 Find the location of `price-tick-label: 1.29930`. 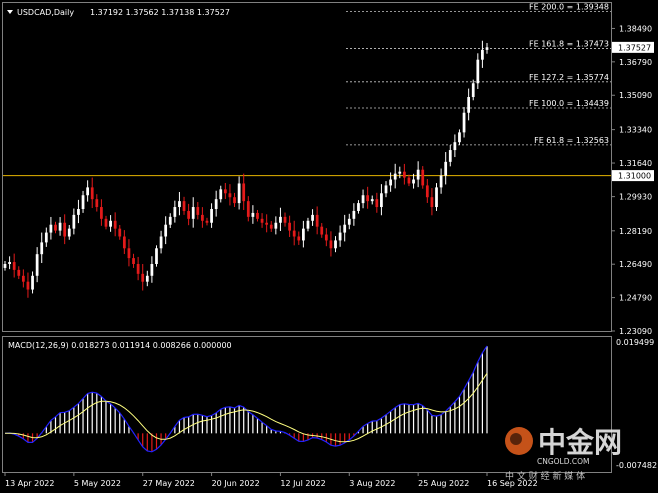

price-tick-label: 1.29930 is located at coordinates (635, 197).